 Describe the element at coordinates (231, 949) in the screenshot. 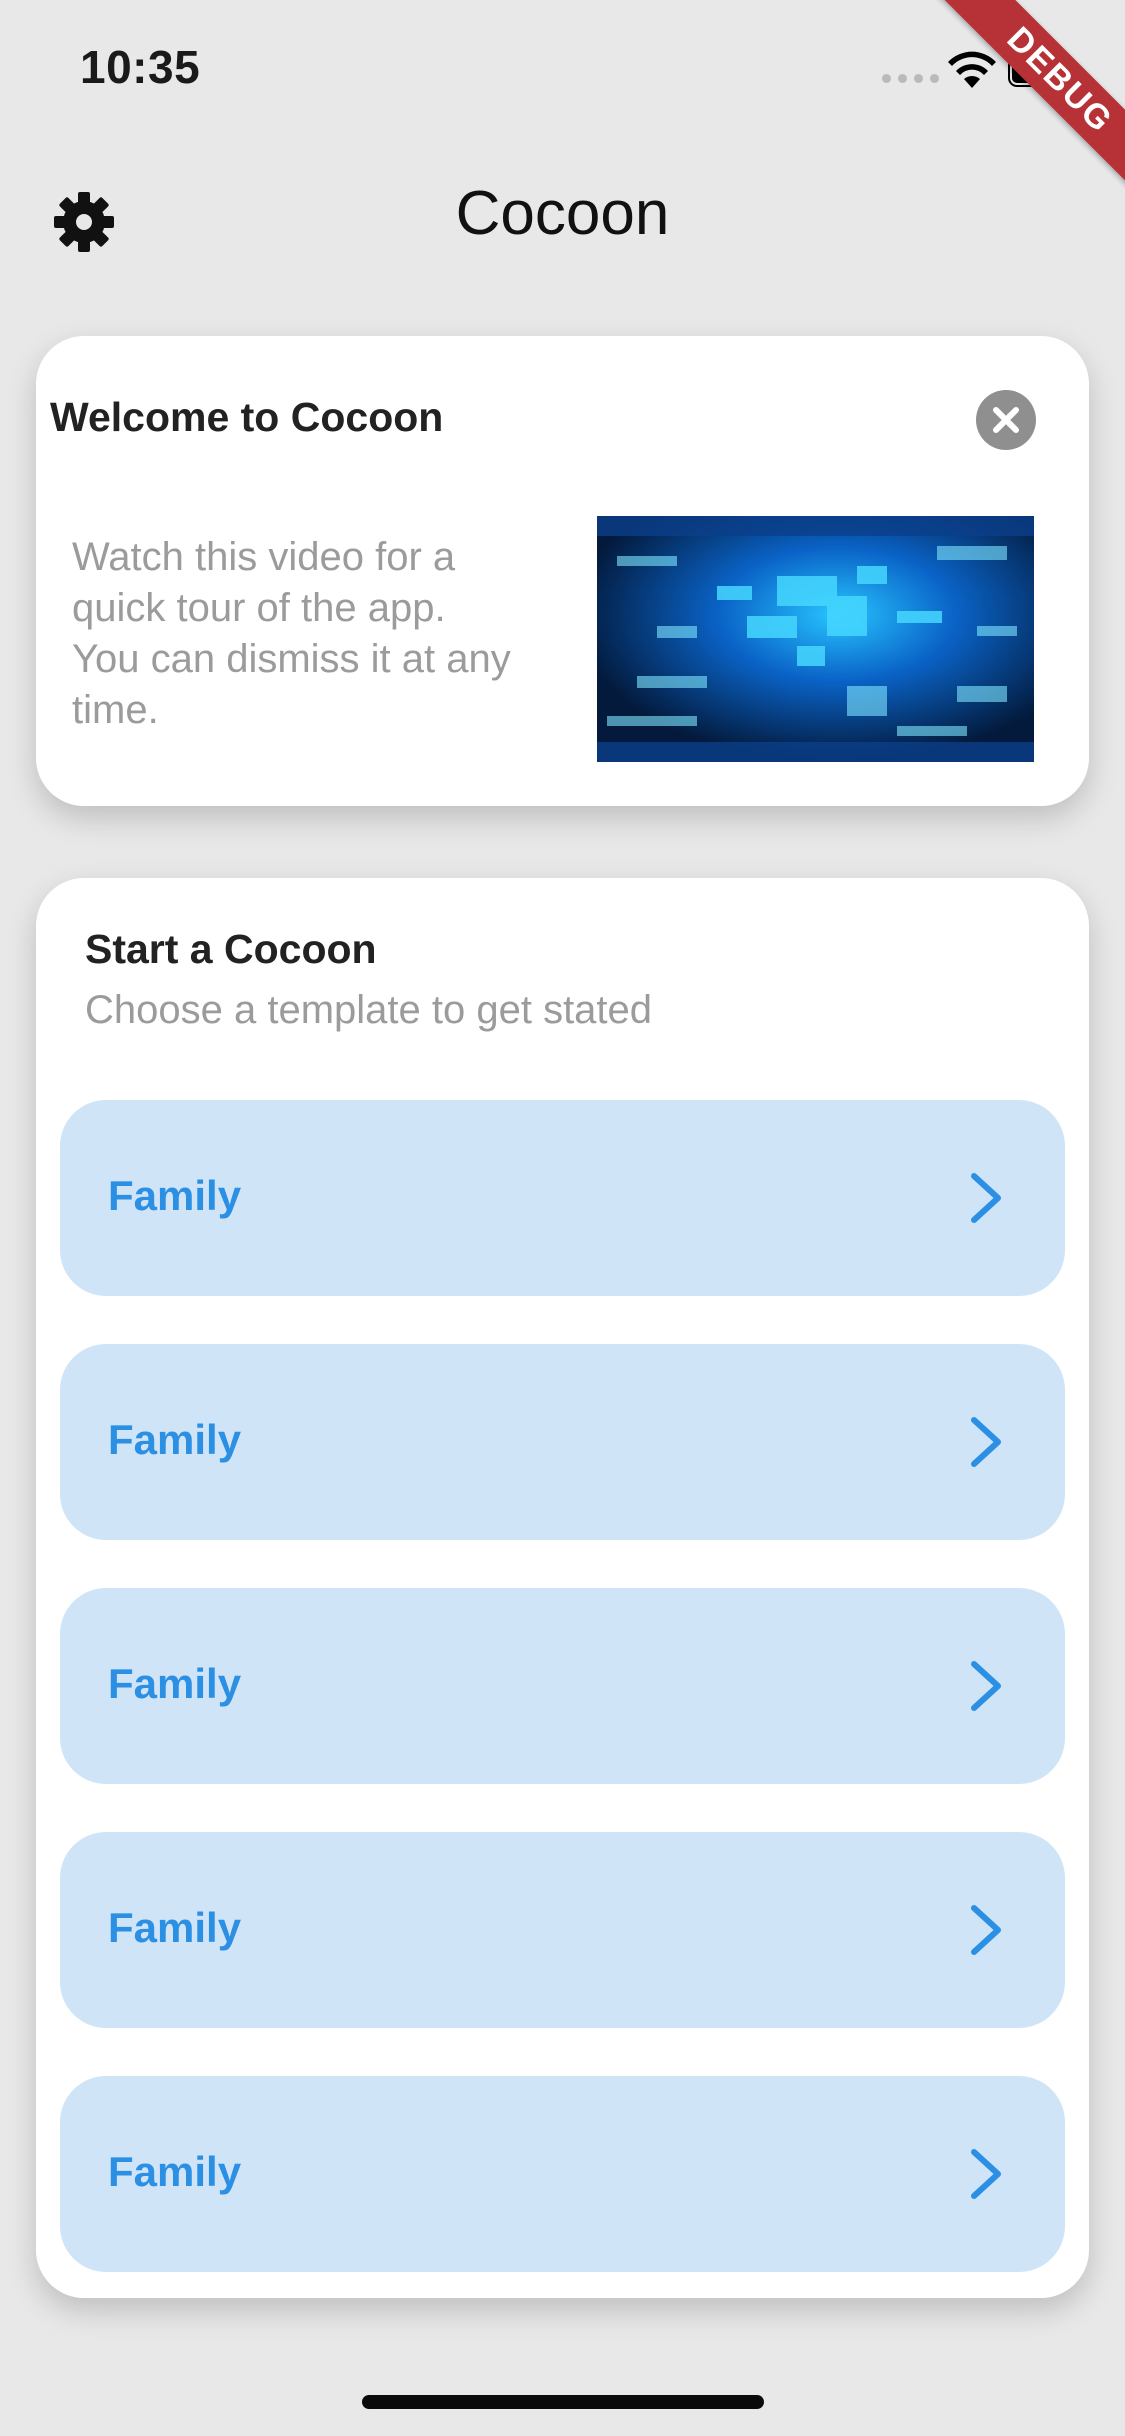

I see `start-title: Start a Cocoon` at that location.